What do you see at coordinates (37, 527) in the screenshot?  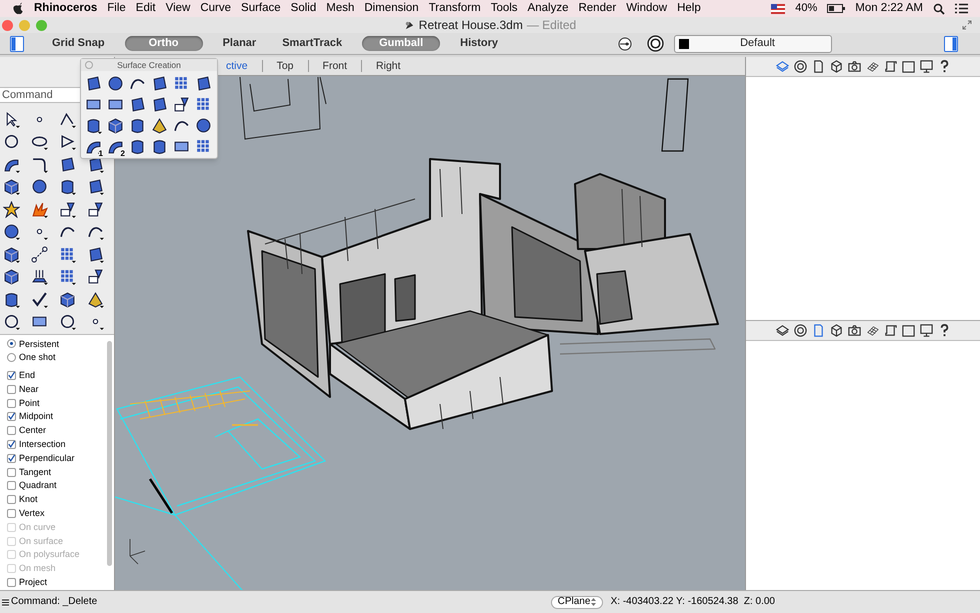 I see `checkbox-label: On curve` at bounding box center [37, 527].